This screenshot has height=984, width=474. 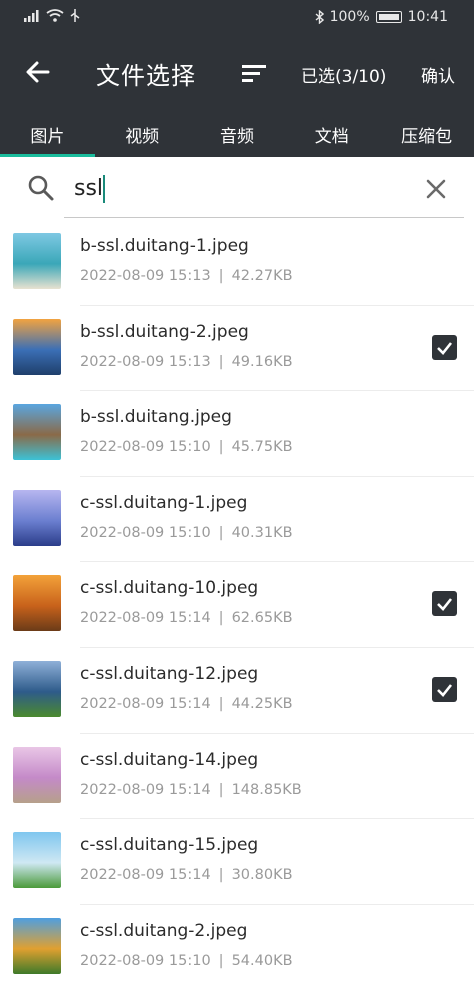 I want to click on file-meta: 2022-08-09 15:13 | 49.16KB, so click(x=186, y=362).